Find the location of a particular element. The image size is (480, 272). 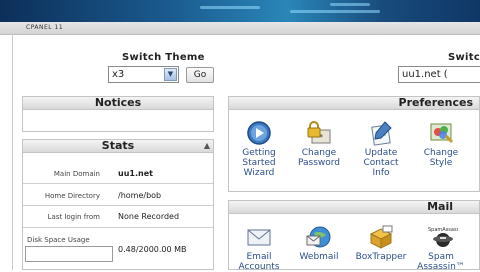

style-icon is located at coordinates (441, 133).